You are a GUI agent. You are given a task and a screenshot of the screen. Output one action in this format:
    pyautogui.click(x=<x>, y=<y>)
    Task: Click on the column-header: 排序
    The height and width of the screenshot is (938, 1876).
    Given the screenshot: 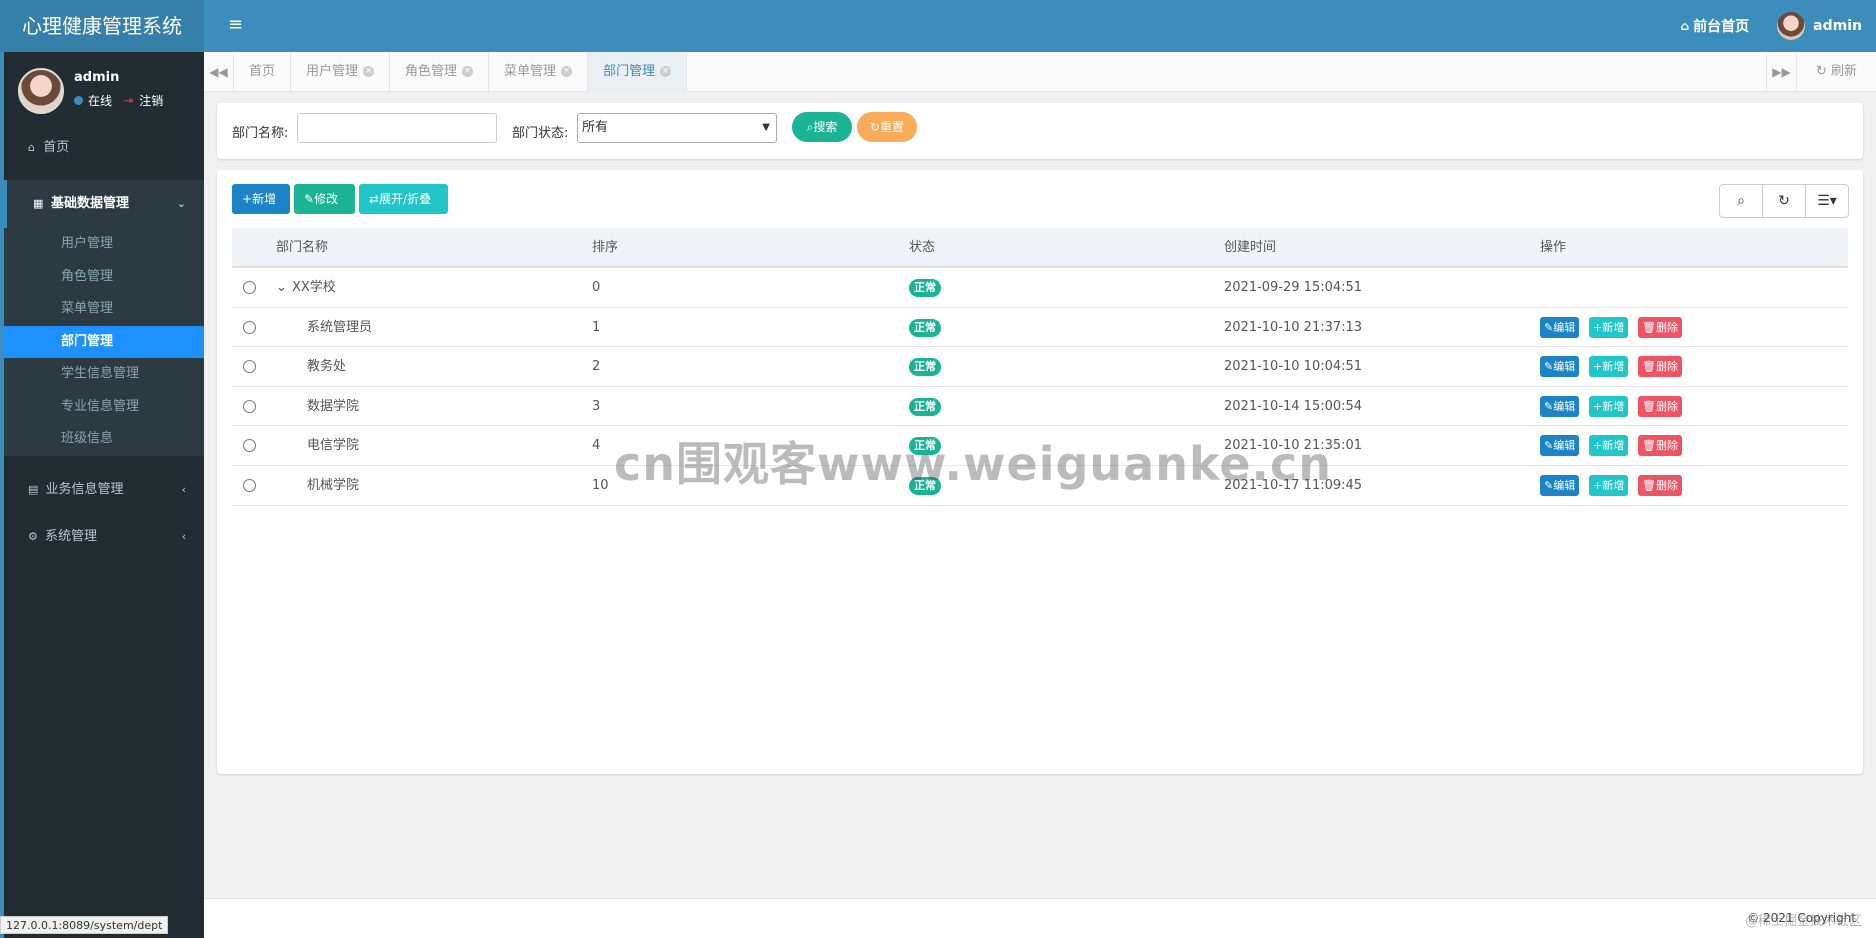 What is the action you would take?
    pyautogui.click(x=605, y=248)
    